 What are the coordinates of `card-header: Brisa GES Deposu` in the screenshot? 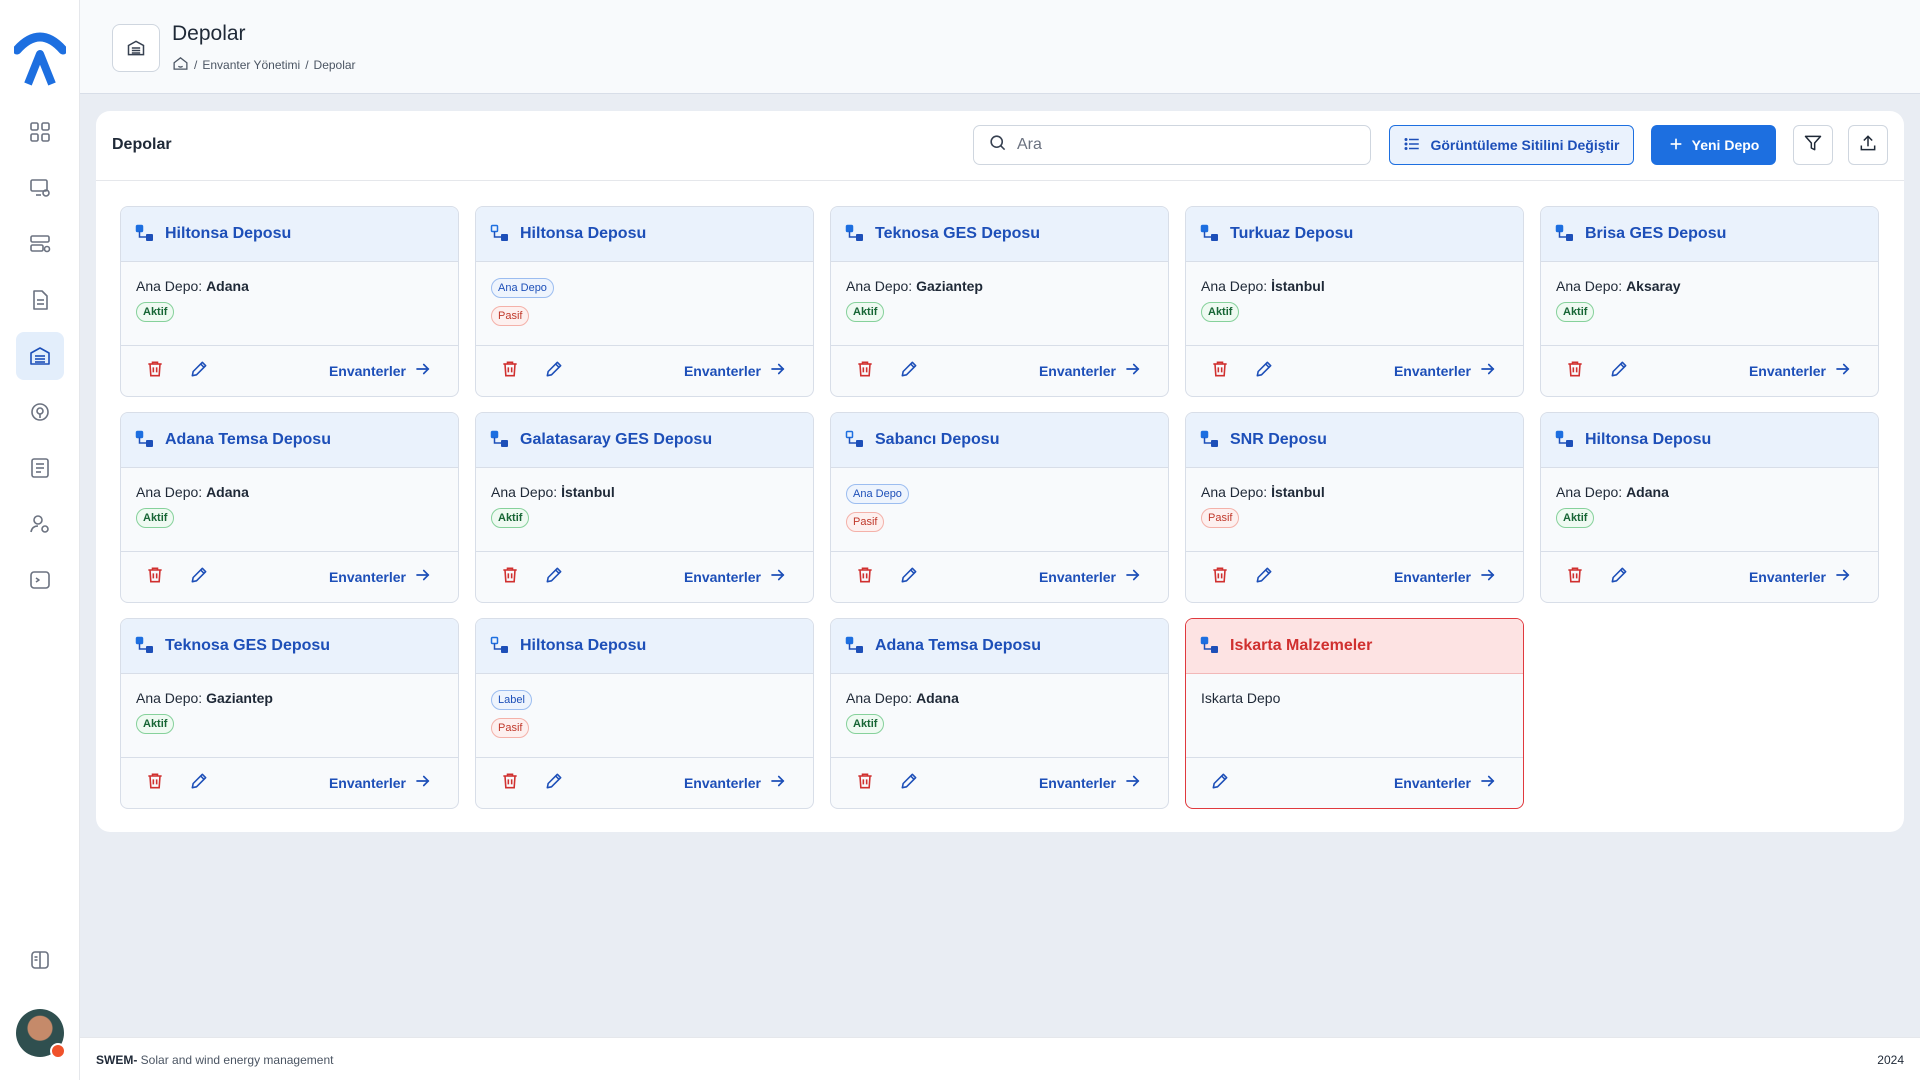 It's located at (1709, 234).